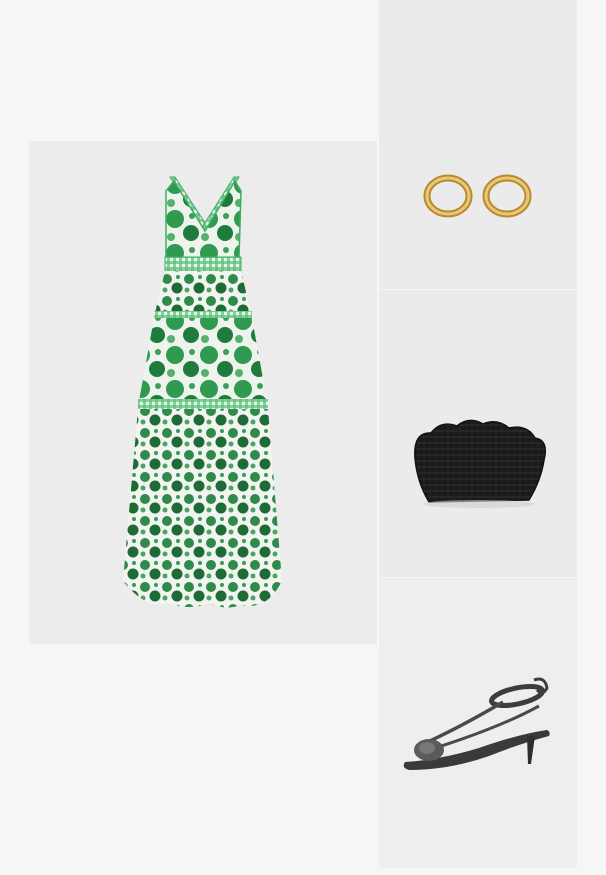 This screenshot has height=875, width=606. I want to click on floral-maxi-dress-icon, so click(202, 392).